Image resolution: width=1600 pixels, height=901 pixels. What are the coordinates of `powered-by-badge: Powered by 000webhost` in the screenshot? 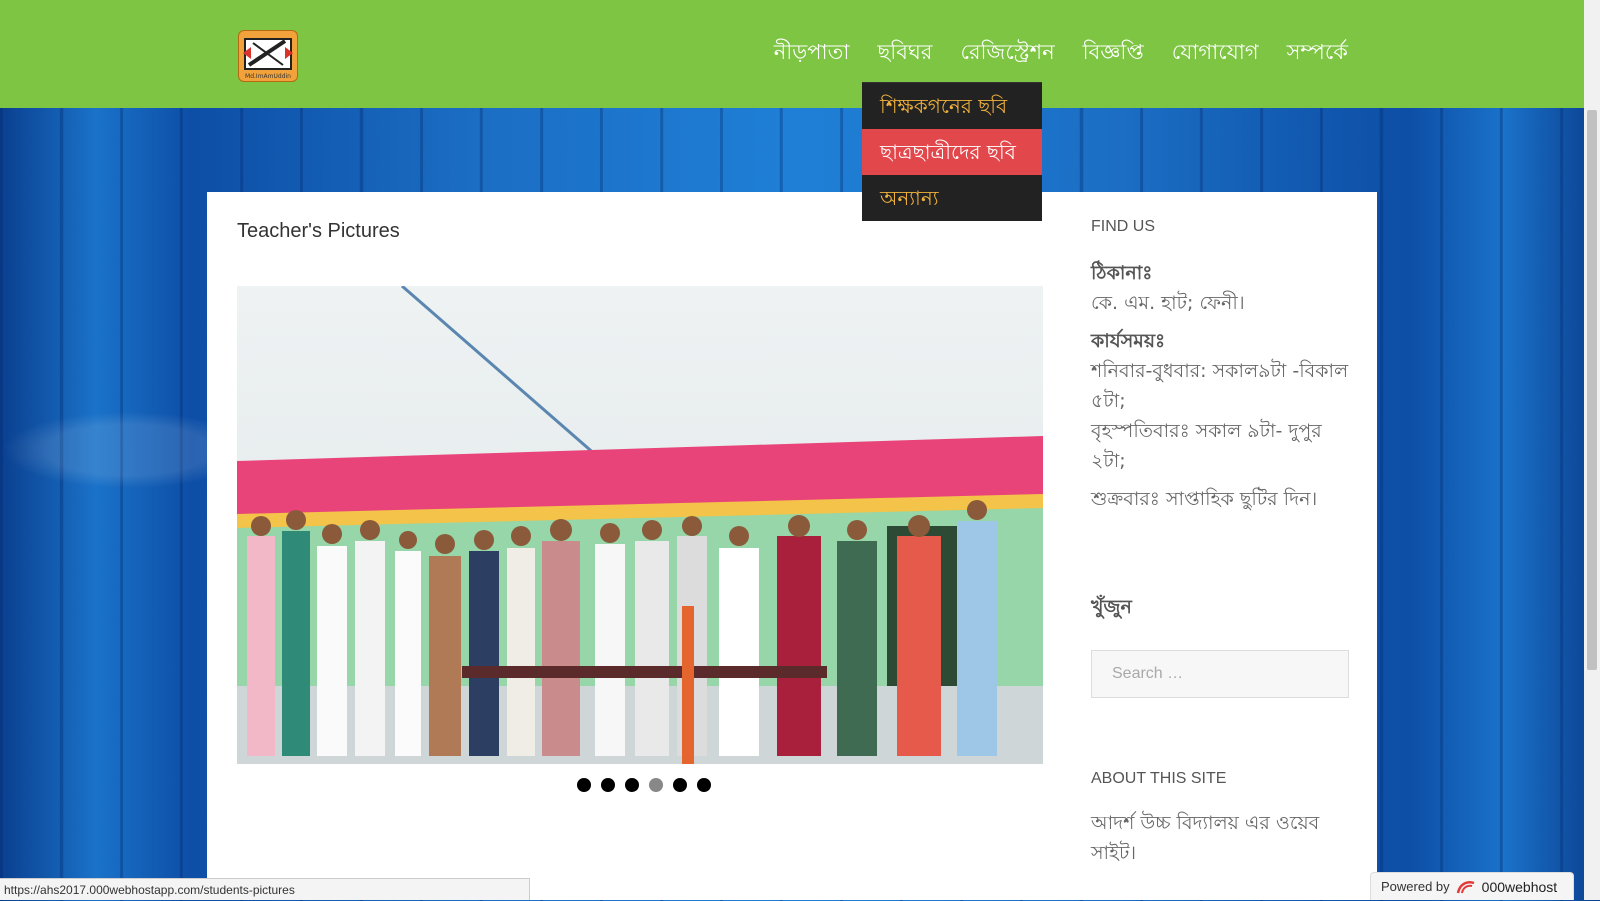 It's located at (1472, 886).